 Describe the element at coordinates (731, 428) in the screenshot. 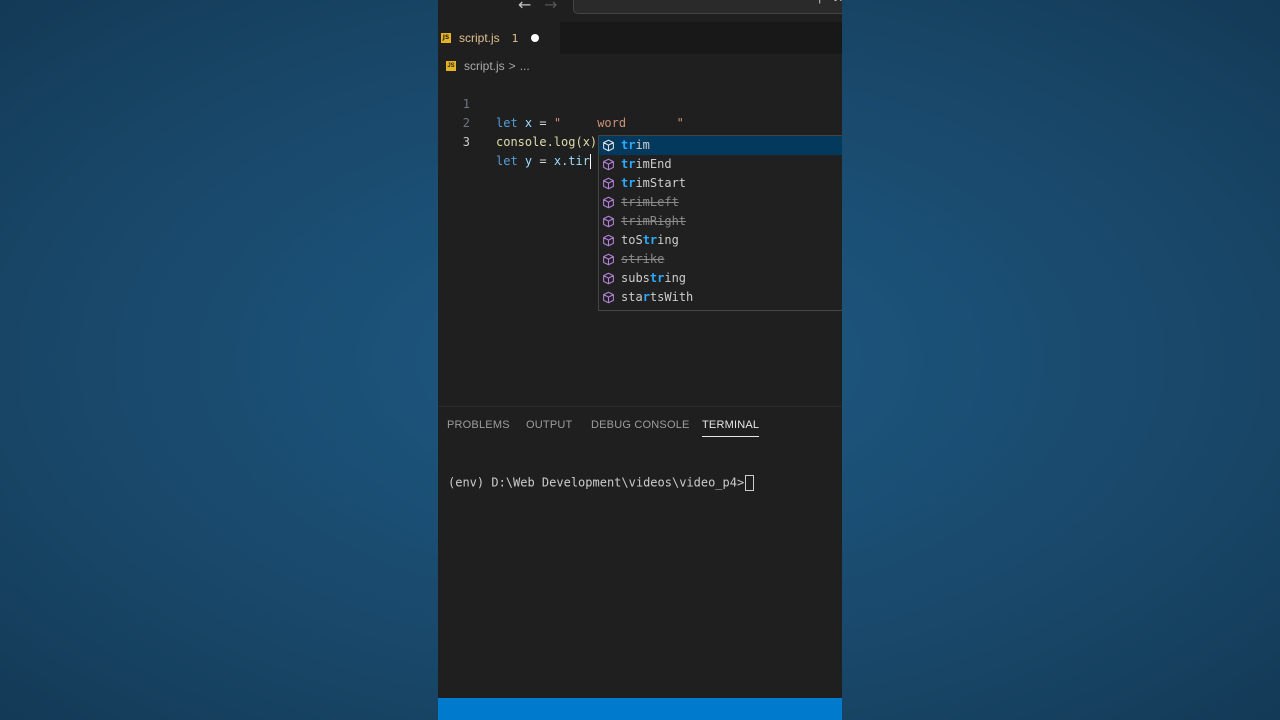

I see `tab-terminal: TERMINAL` at that location.